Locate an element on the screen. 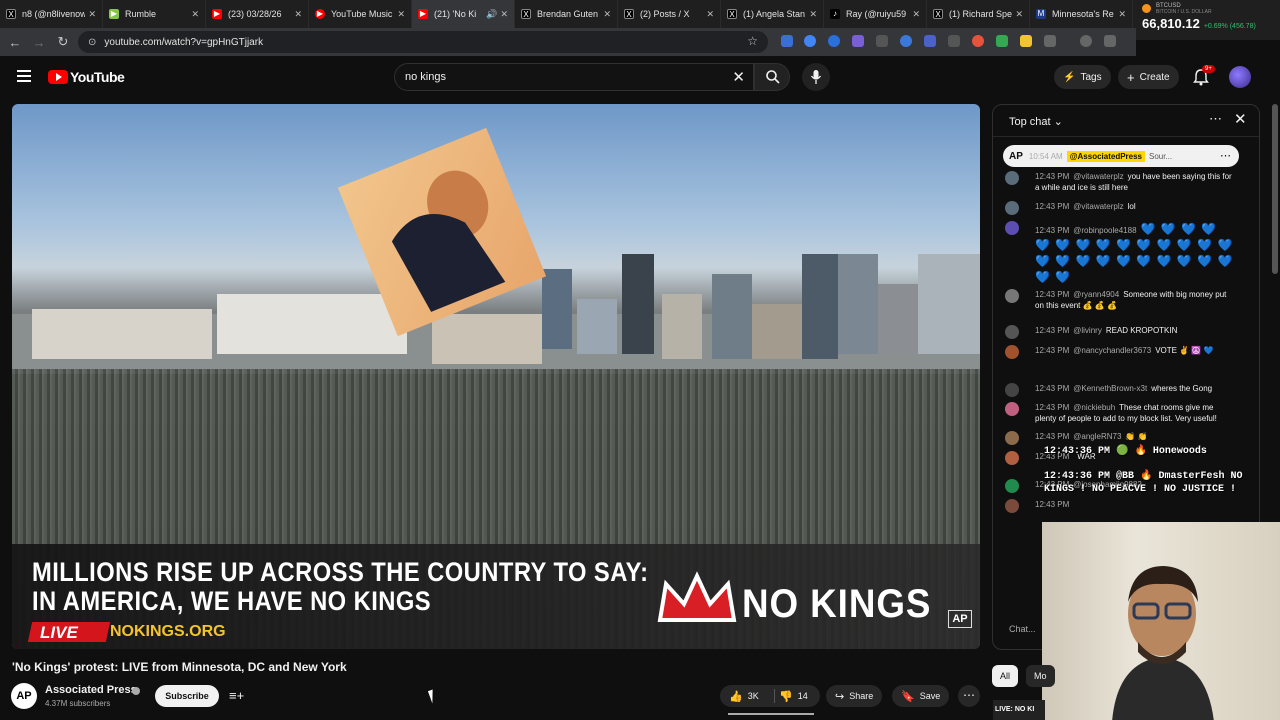 This screenshot has height=720, width=1280. youtube-play-icon is located at coordinates (58, 77).